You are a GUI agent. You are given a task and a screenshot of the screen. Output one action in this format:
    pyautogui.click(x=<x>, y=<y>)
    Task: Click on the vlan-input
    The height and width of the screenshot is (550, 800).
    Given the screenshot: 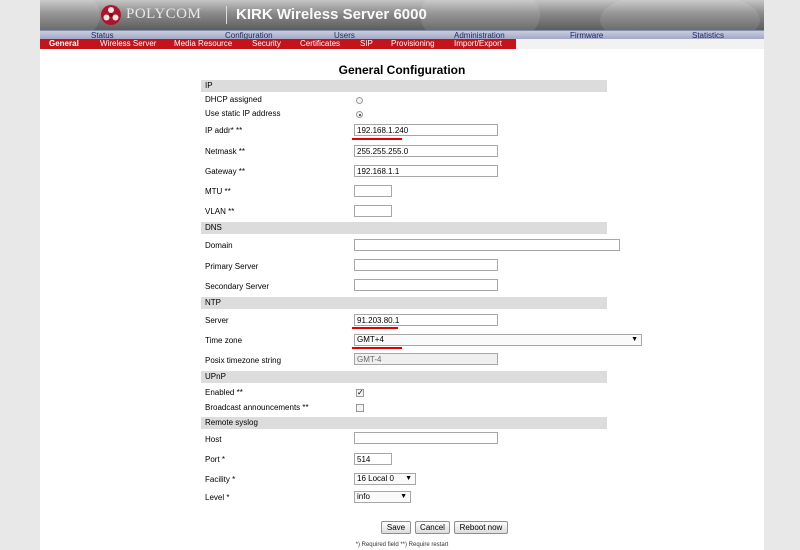 What is the action you would take?
    pyautogui.click(x=373, y=211)
    